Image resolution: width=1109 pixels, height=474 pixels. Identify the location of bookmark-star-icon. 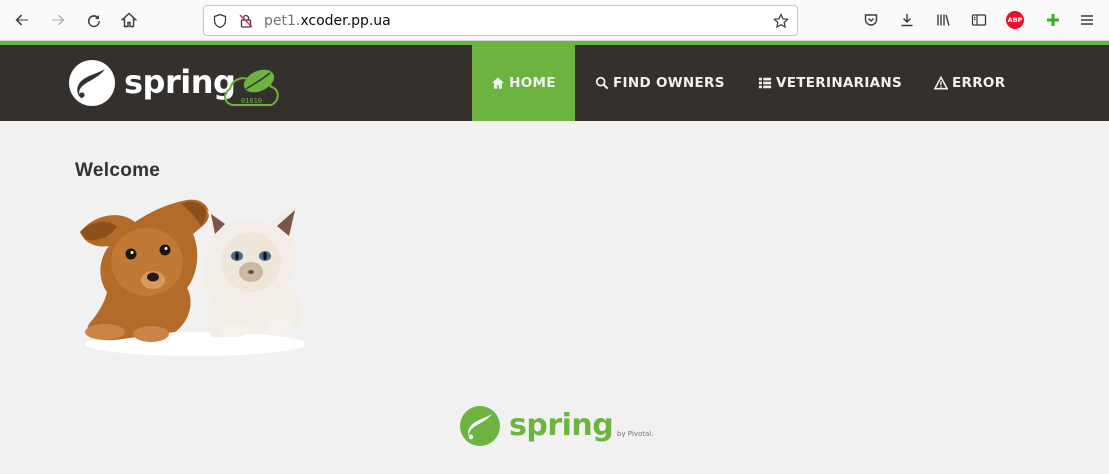
(781, 21).